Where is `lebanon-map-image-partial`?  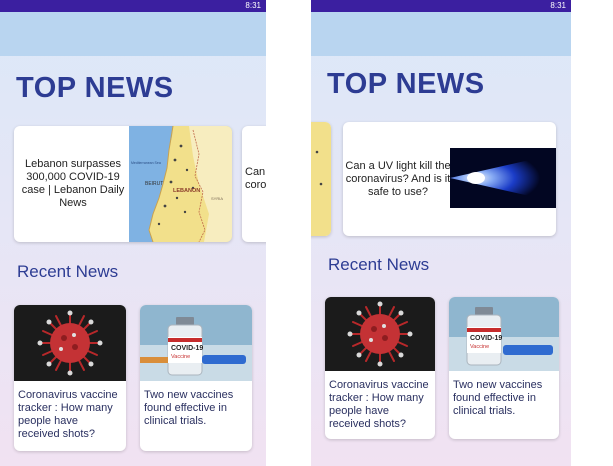 lebanon-map-image-partial is located at coordinates (321, 179).